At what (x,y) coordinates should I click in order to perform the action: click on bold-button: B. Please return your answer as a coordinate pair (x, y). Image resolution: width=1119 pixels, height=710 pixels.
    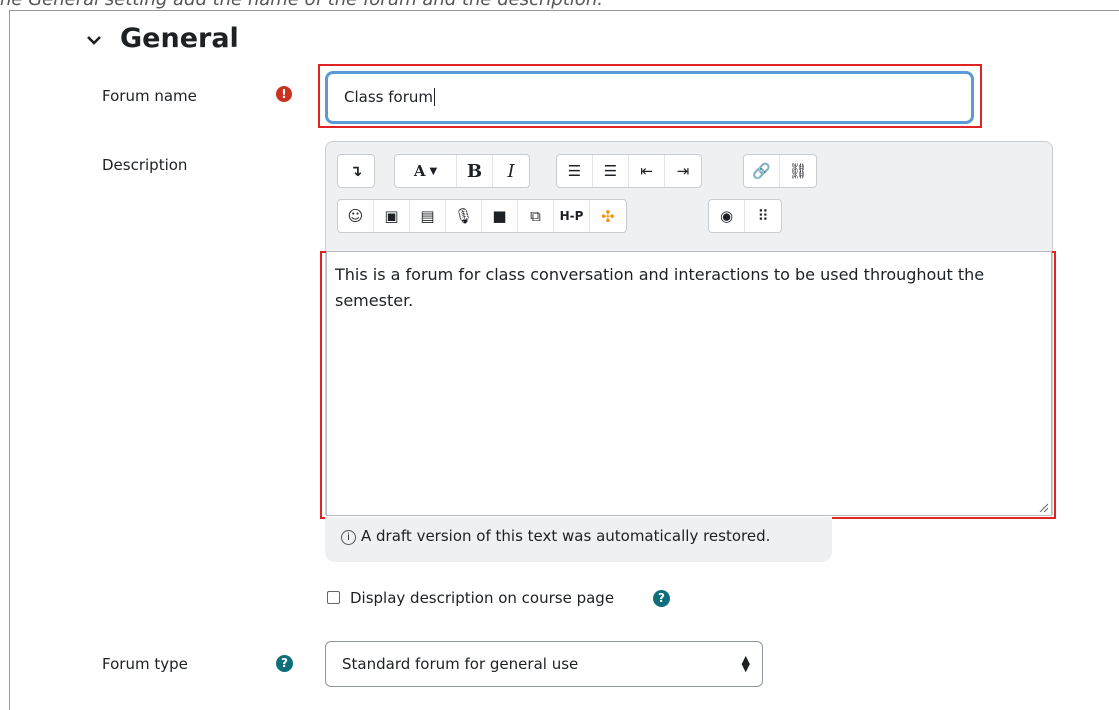
    Looking at the image, I should click on (475, 171).